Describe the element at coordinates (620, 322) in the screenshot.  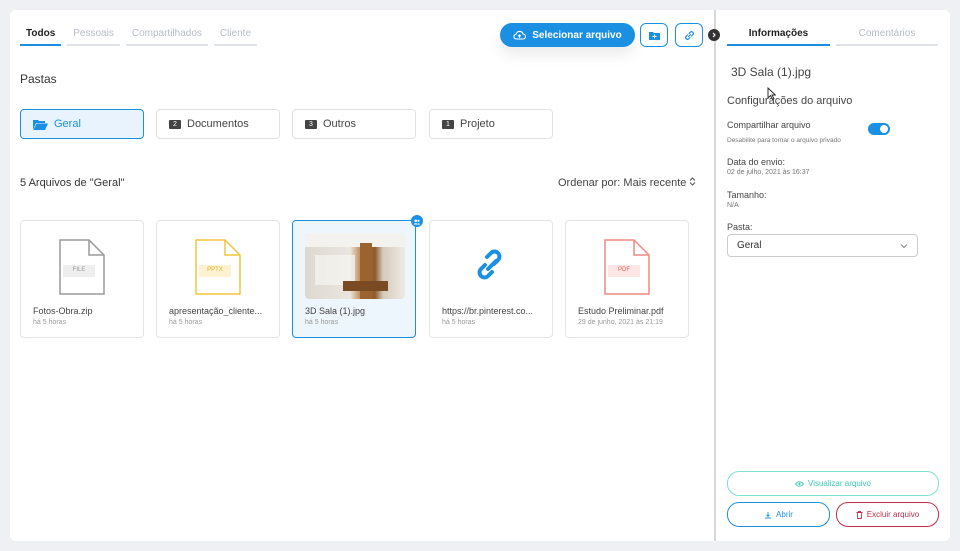
I see `file-time: 29 de junho, 2021 às 21:19` at that location.